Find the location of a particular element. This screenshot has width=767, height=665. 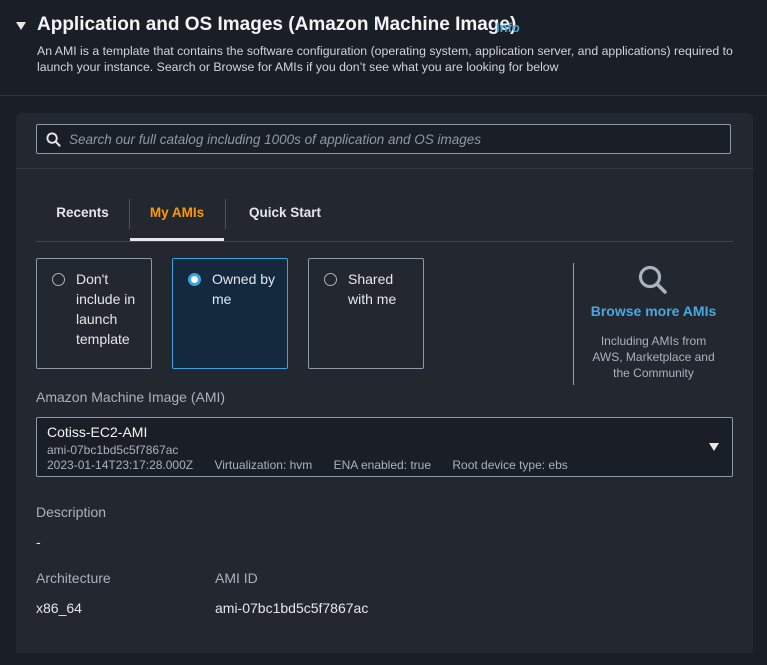

ami-name: Cotiss-EC2-AMI is located at coordinates (97, 432).